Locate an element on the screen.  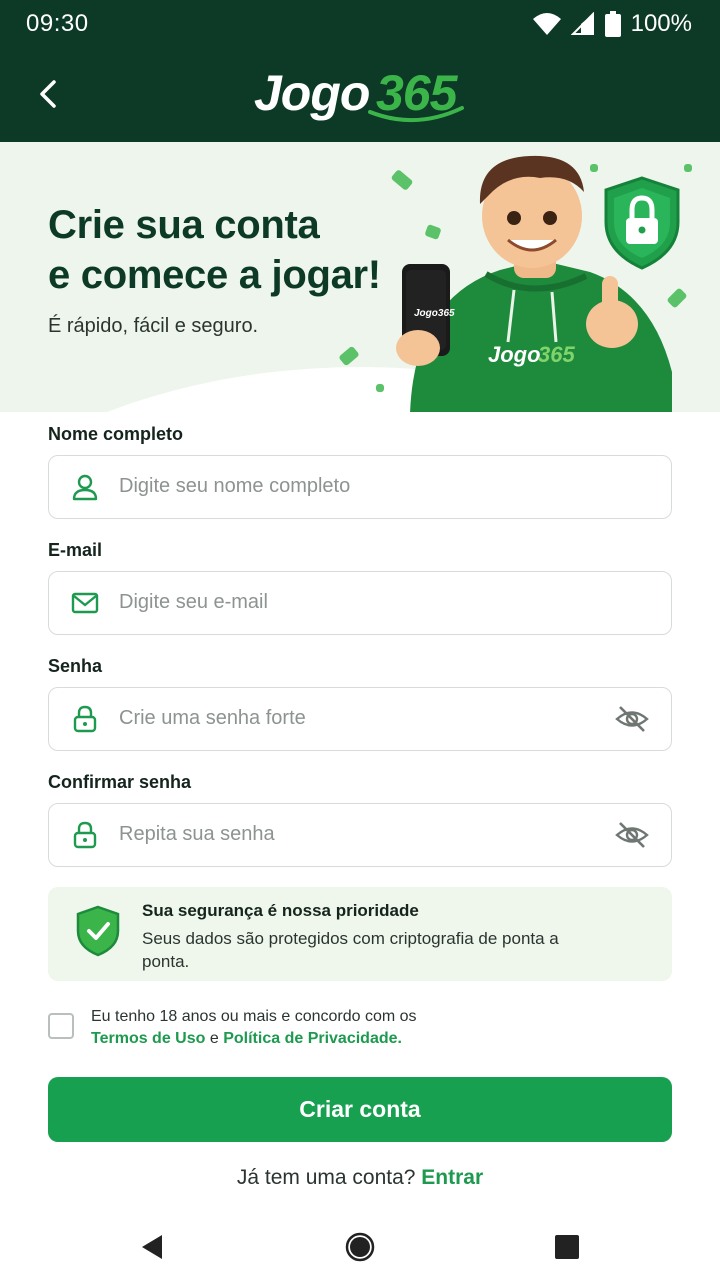
nav-recents-icon is located at coordinates (567, 1247).